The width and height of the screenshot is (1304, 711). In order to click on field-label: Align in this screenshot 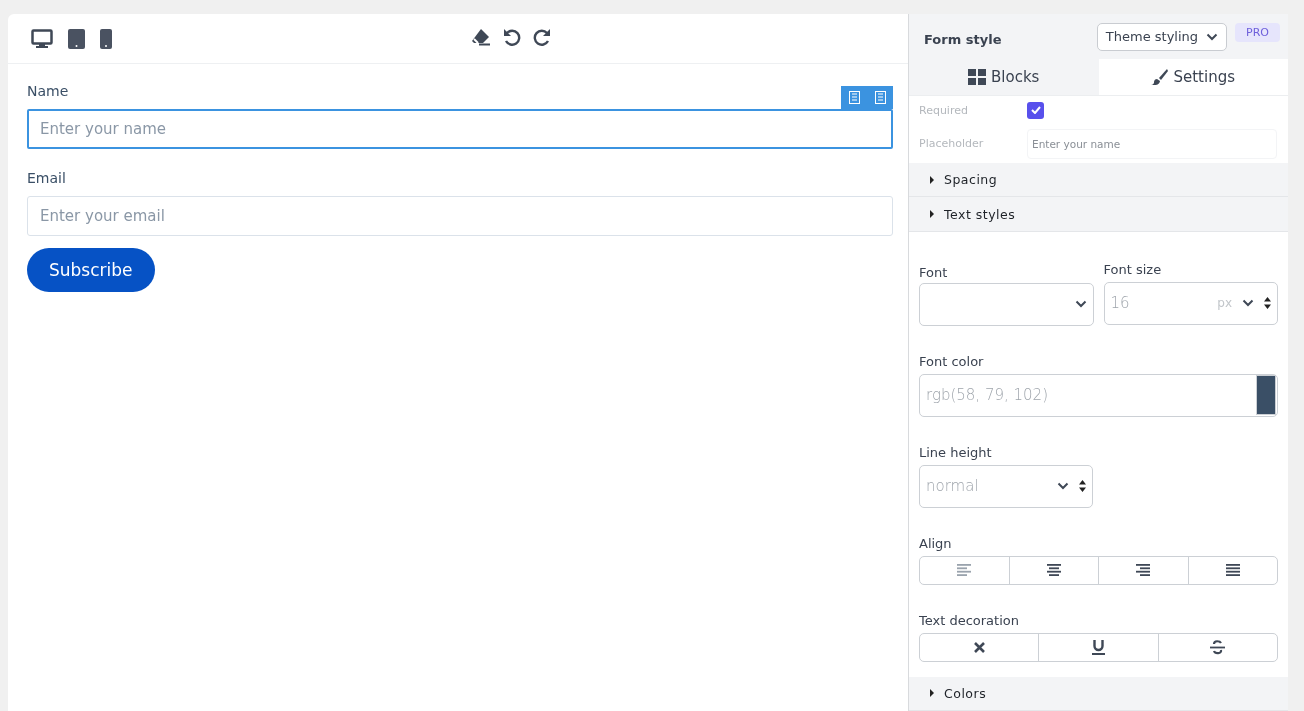, I will do `click(936, 543)`.